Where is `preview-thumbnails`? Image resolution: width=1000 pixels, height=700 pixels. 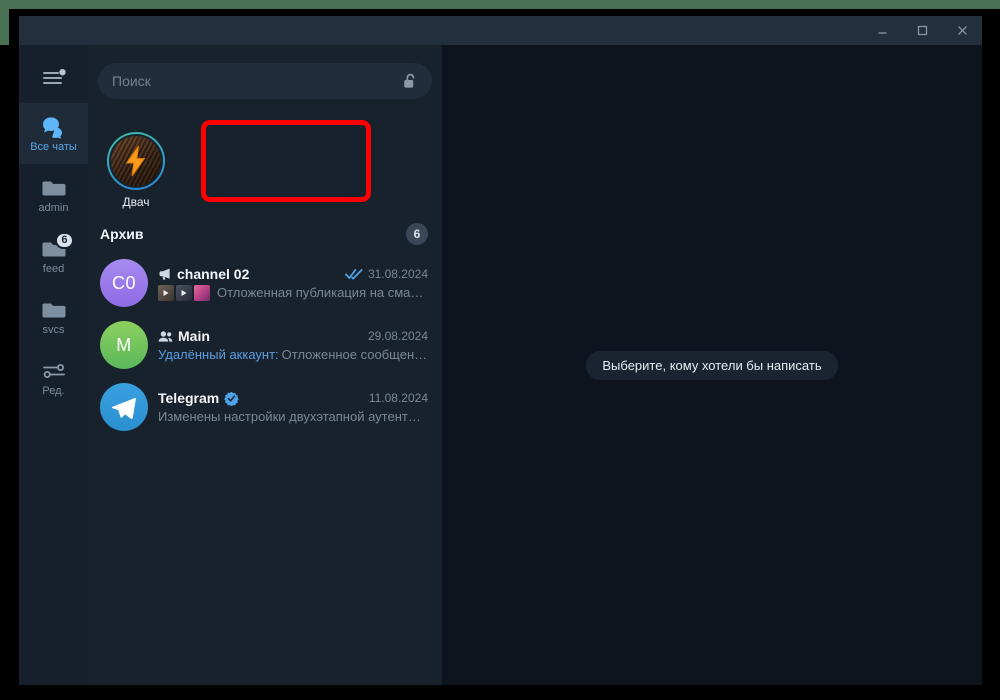 preview-thumbnails is located at coordinates (184, 292).